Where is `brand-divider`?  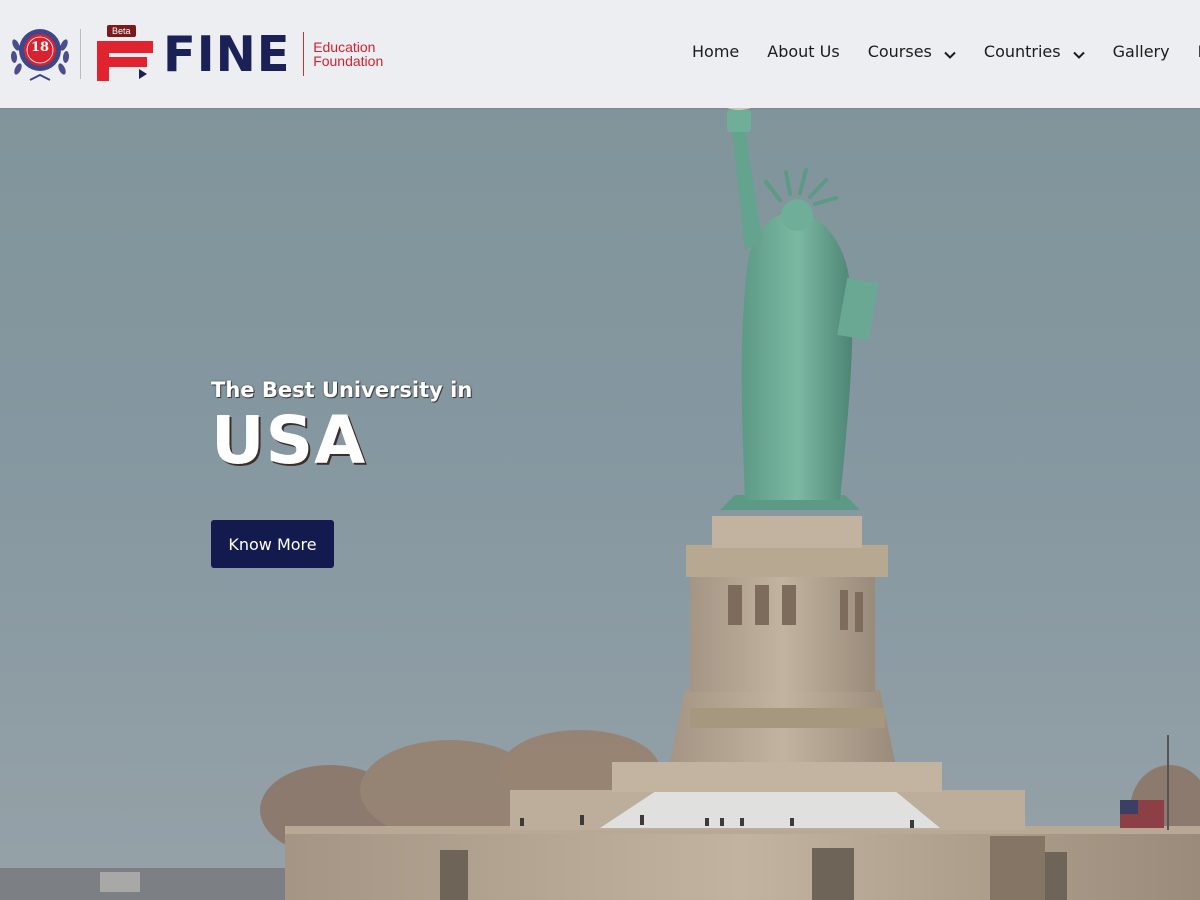
brand-divider is located at coordinates (304, 54).